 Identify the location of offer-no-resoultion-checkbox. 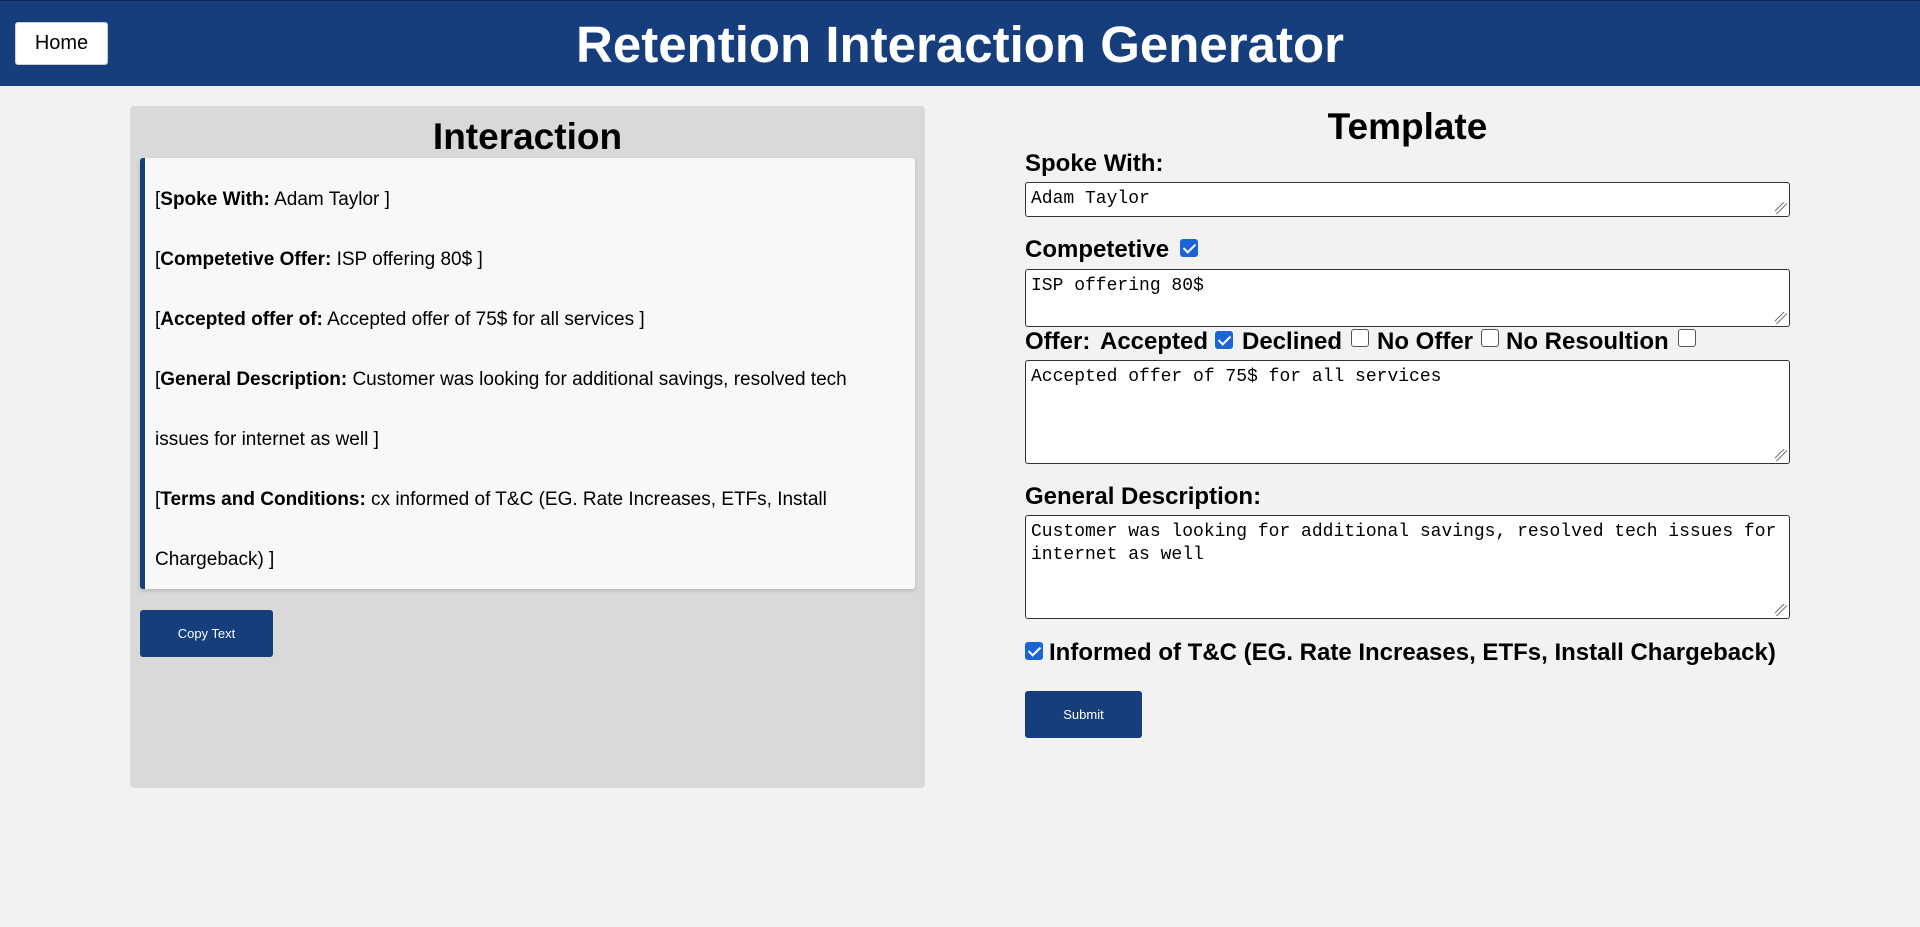
(1687, 338).